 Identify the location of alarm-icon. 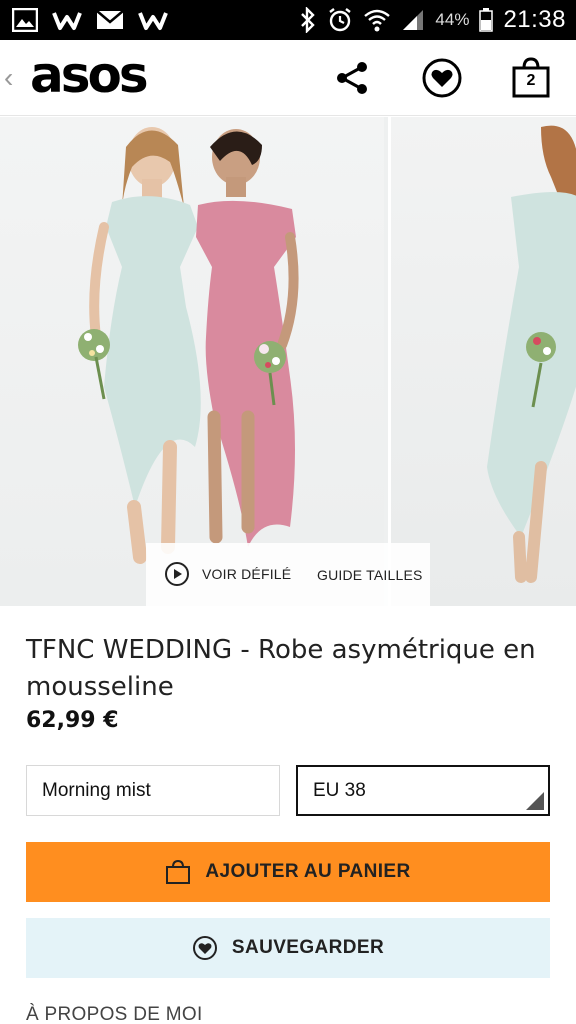
(340, 20).